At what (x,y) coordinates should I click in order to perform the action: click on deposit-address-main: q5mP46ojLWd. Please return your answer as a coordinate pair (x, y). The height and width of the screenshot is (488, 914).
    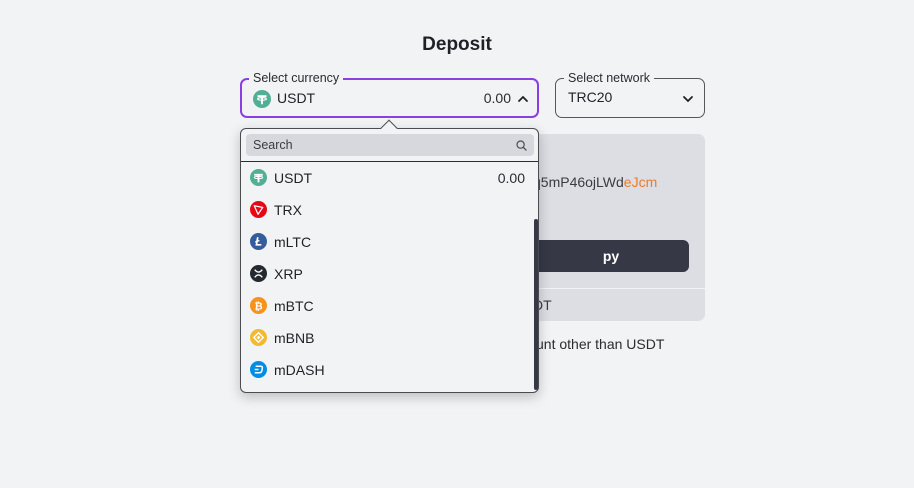
    Looking at the image, I should click on (578, 182).